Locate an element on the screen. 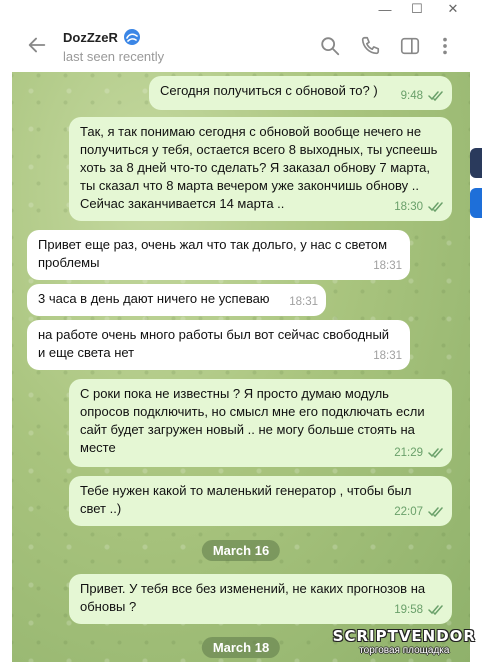 The image size is (482, 662). contact-name: DozZzeR is located at coordinates (102, 37).